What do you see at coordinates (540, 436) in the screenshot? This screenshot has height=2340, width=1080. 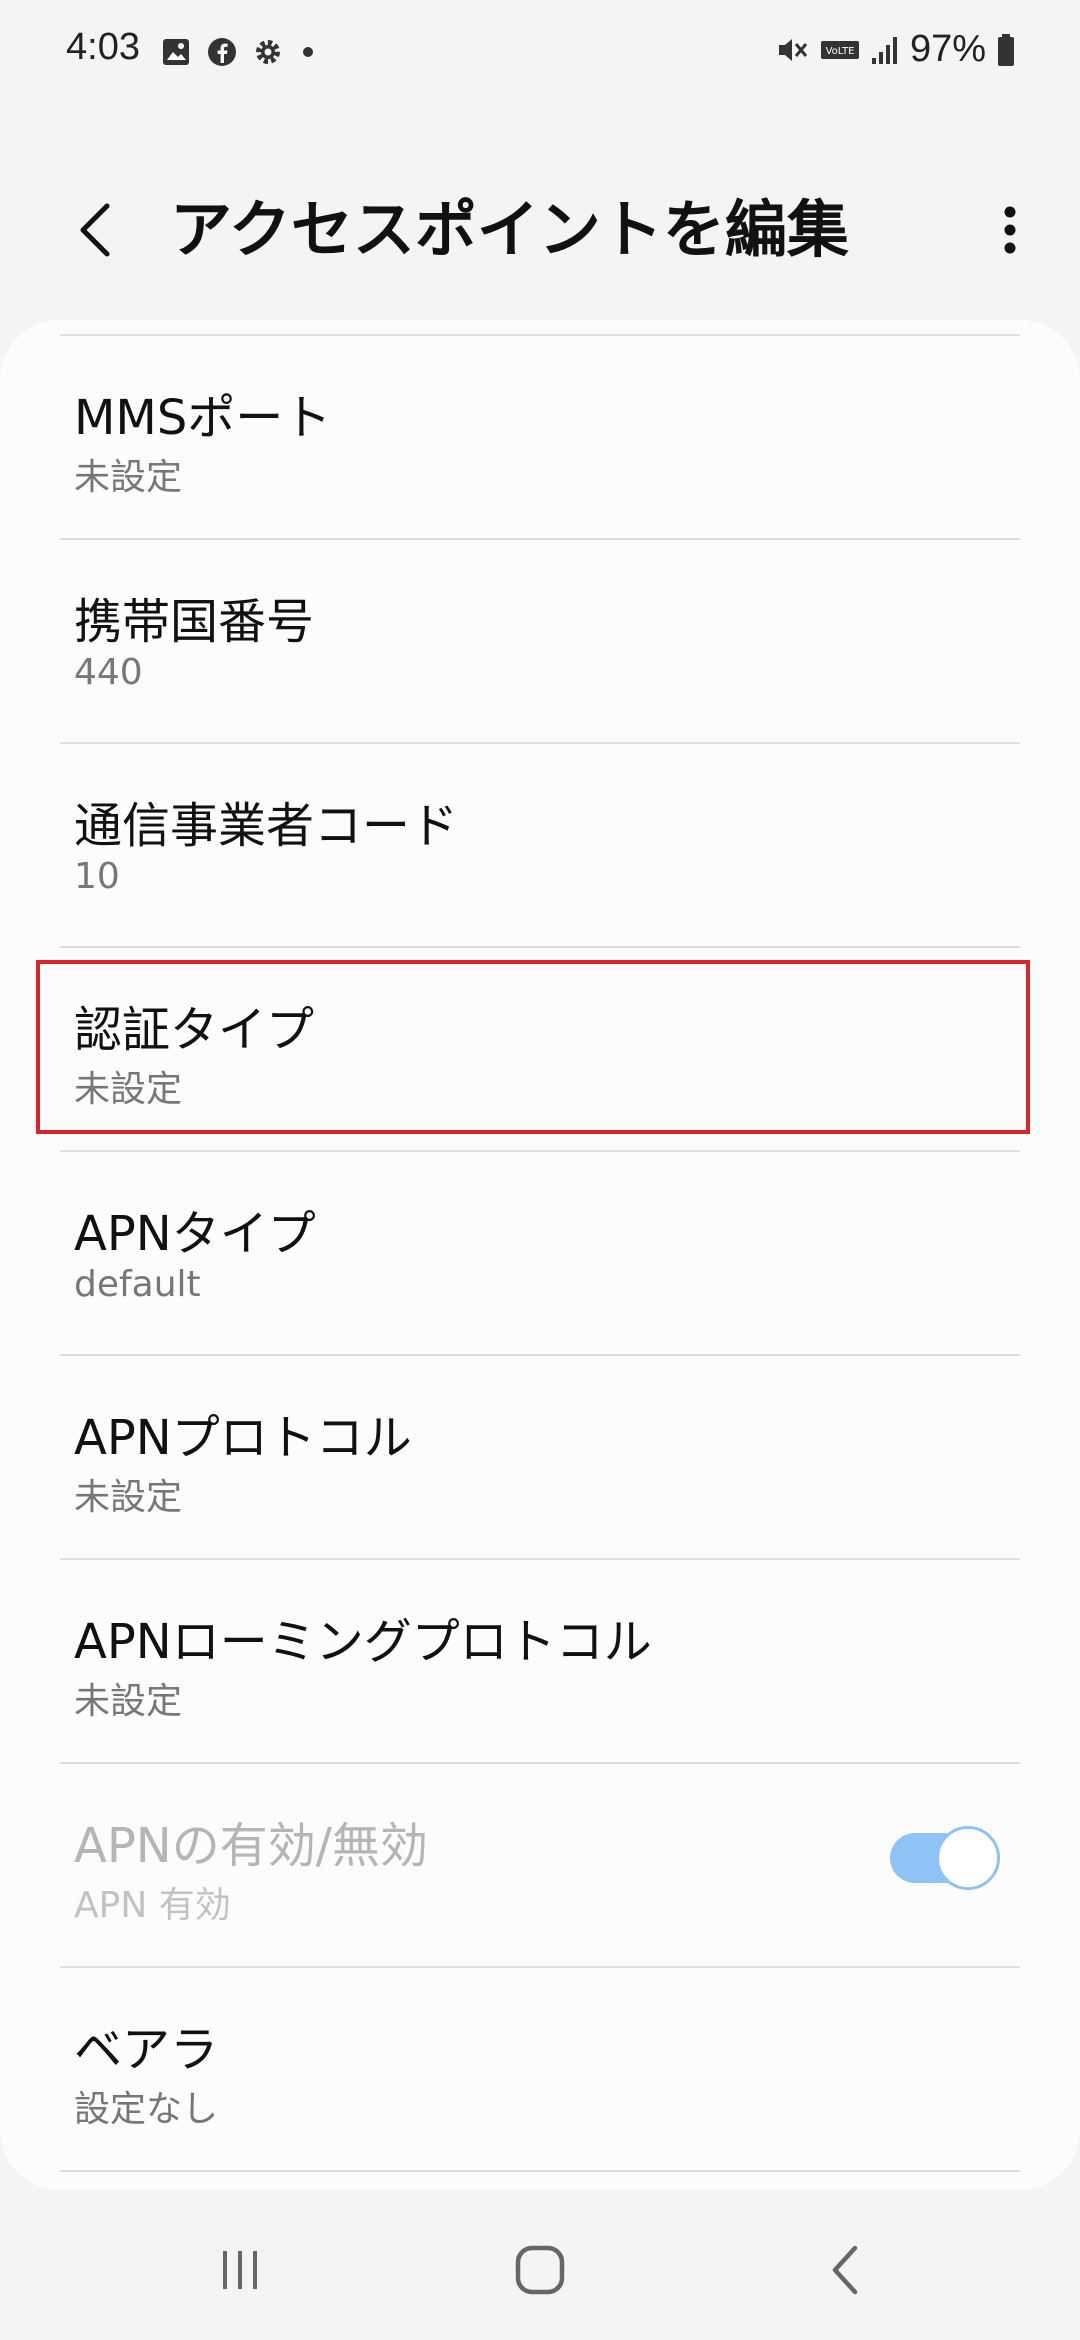 I see `setting-item-mms-port: MMSポート 未設定` at bounding box center [540, 436].